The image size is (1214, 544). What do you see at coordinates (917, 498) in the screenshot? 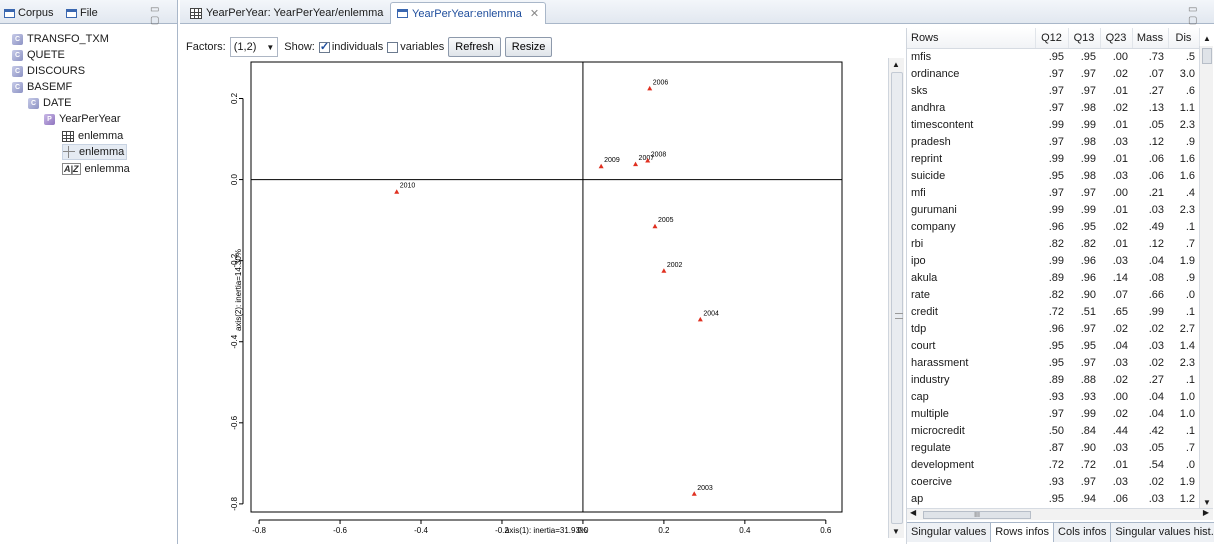
I see `row-name-cell: ap` at bounding box center [917, 498].